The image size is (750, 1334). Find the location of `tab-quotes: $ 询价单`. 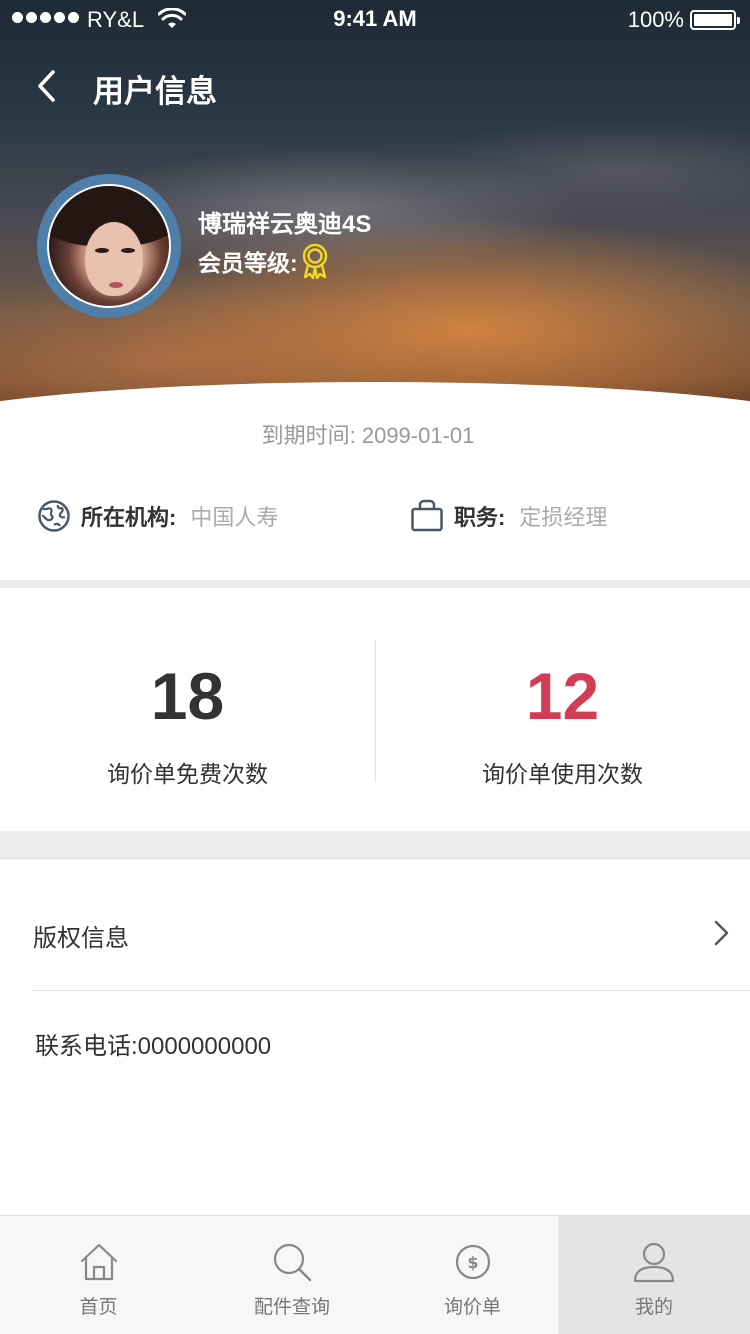

tab-quotes: $ 询价单 is located at coordinates (472, 1275).